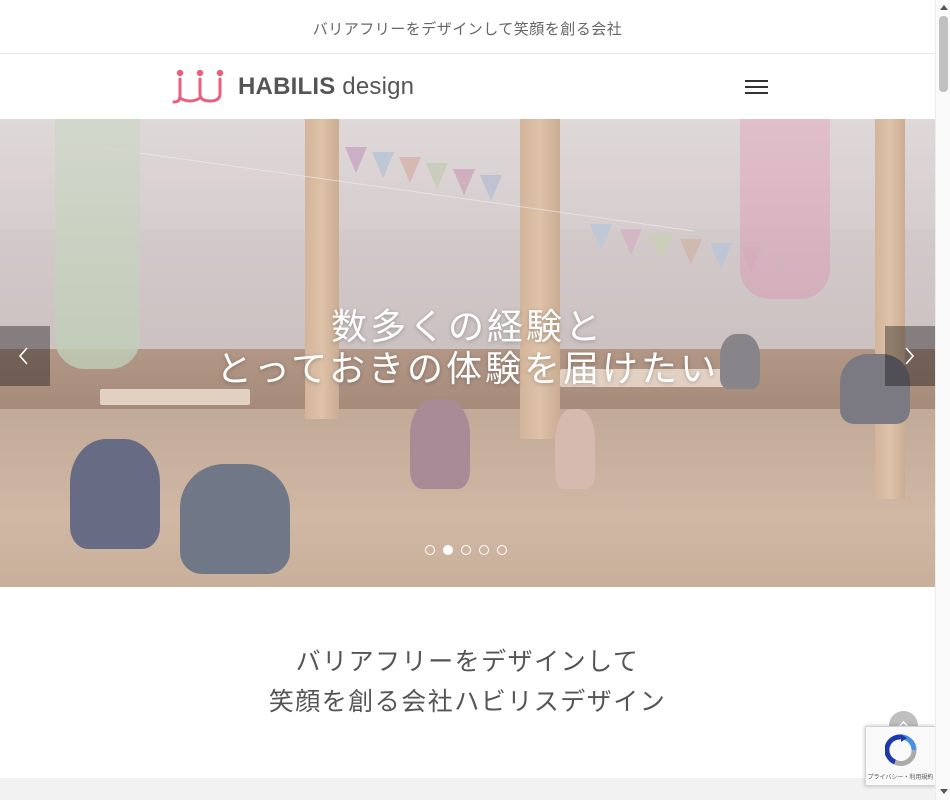 Image resolution: width=950 pixels, height=800 pixels. Describe the element at coordinates (901, 750) in the screenshot. I see `recaptcha-icon` at that location.